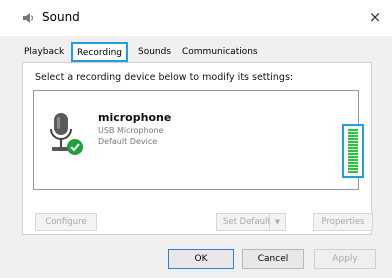 The width and height of the screenshot is (392, 278). I want to click on tab-communications: Communications, so click(220, 52).